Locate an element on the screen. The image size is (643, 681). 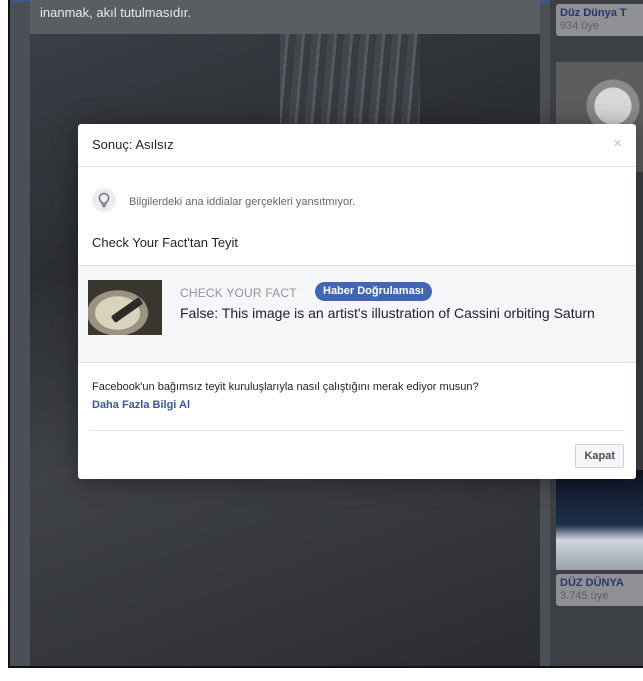
group-members: 934 üye is located at coordinates (580, 26).